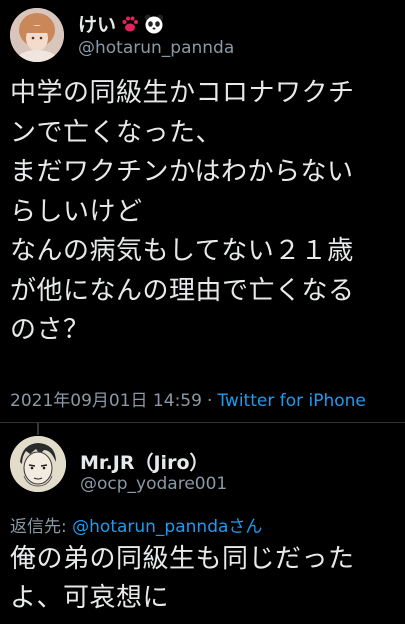  Describe the element at coordinates (182, 578) in the screenshot. I see `reply-text: 俺の弟の同級生も同じだった よ、可哀想に` at that location.